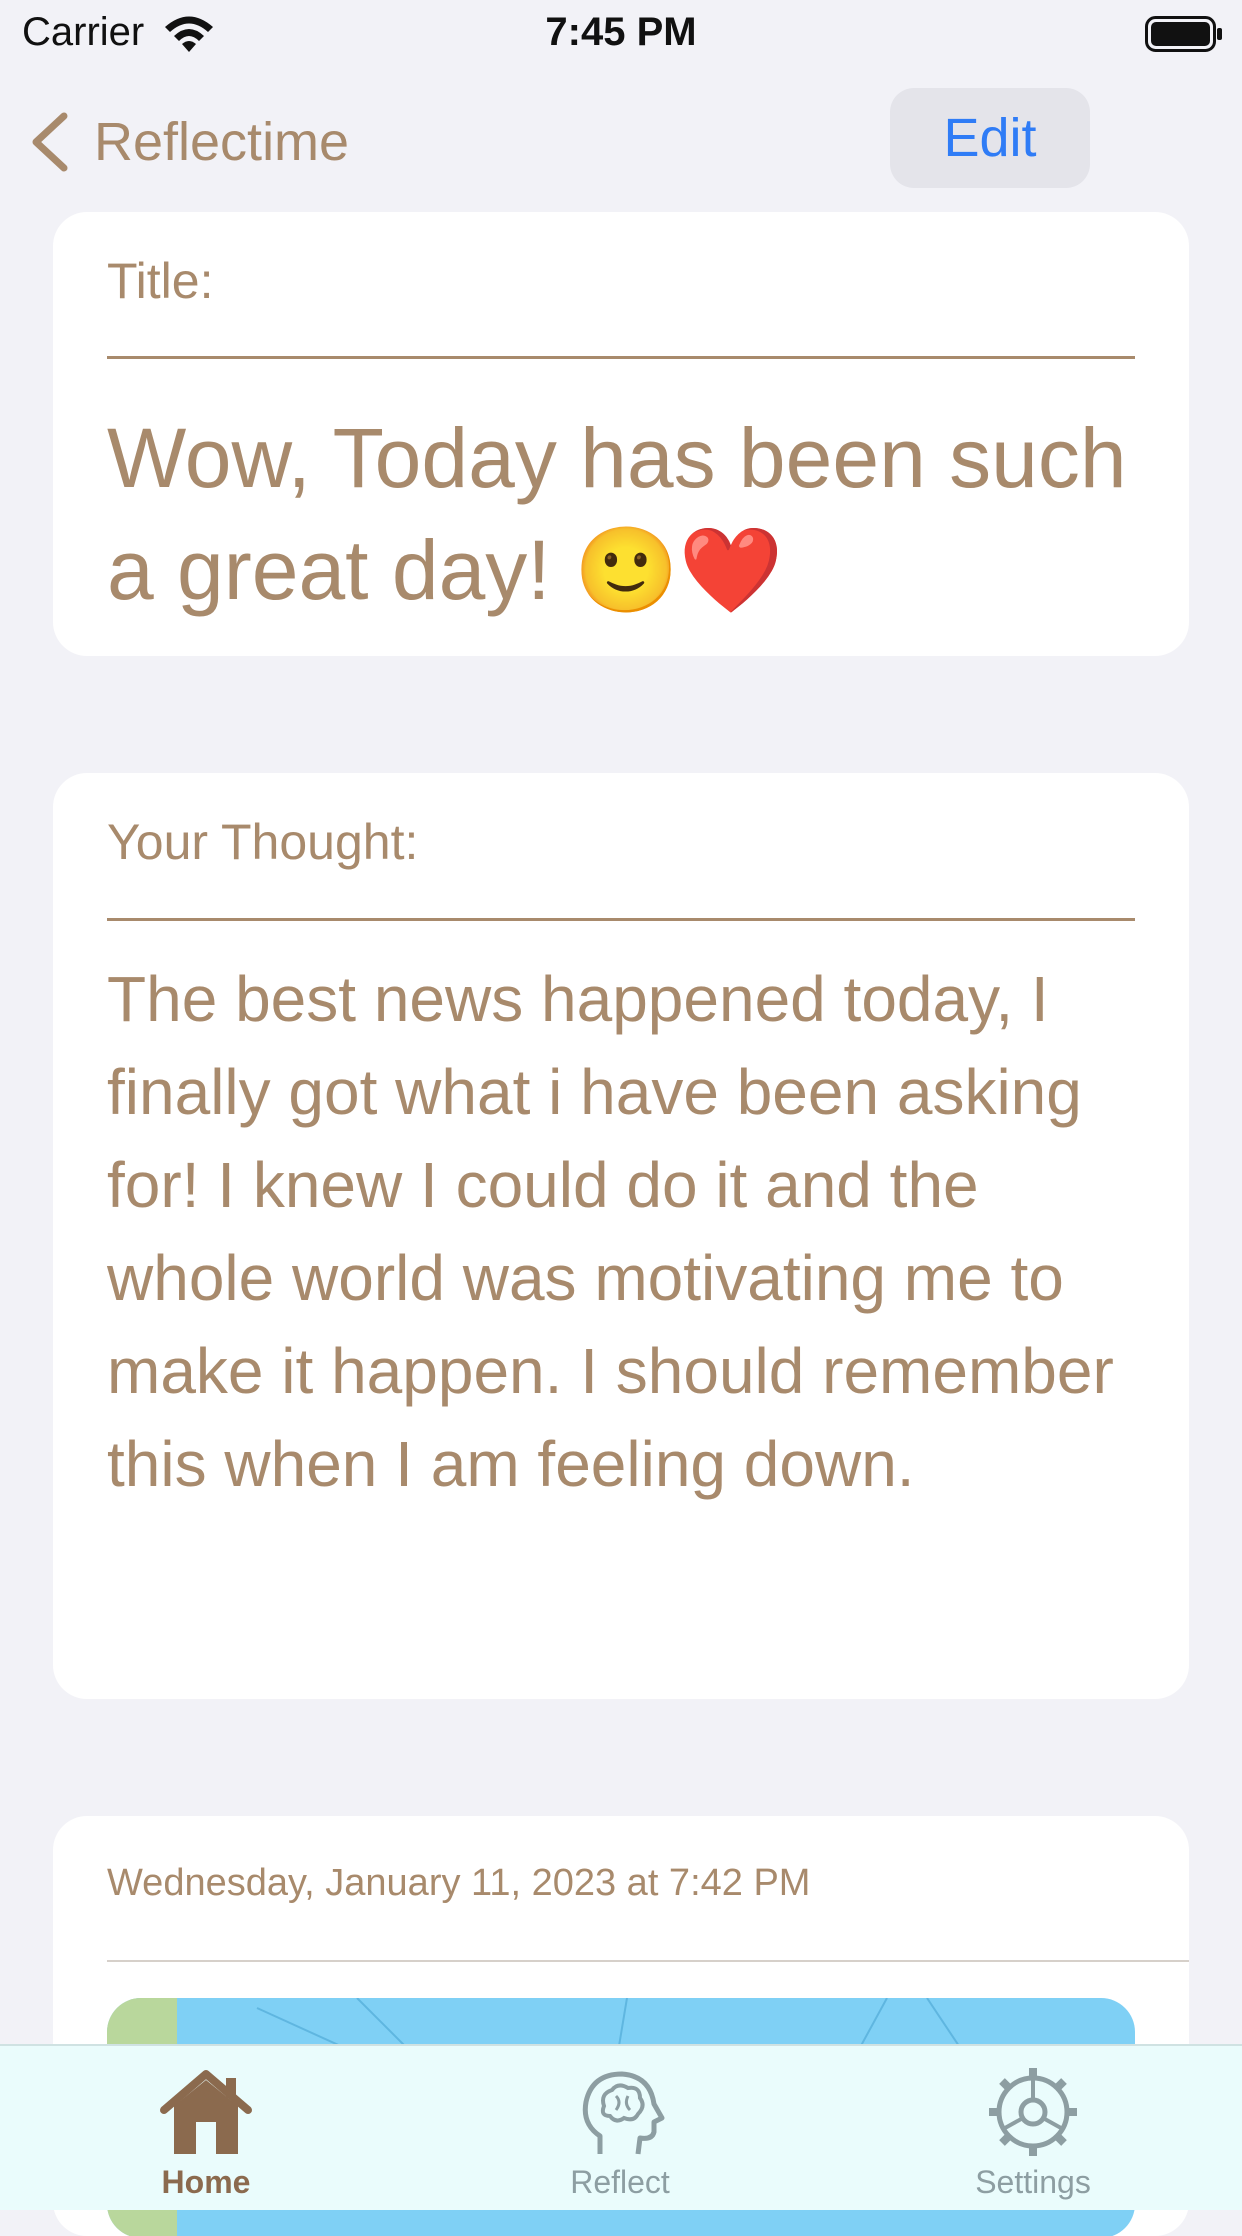 The height and width of the screenshot is (2236, 1242). I want to click on gear-icon, so click(1033, 2112).